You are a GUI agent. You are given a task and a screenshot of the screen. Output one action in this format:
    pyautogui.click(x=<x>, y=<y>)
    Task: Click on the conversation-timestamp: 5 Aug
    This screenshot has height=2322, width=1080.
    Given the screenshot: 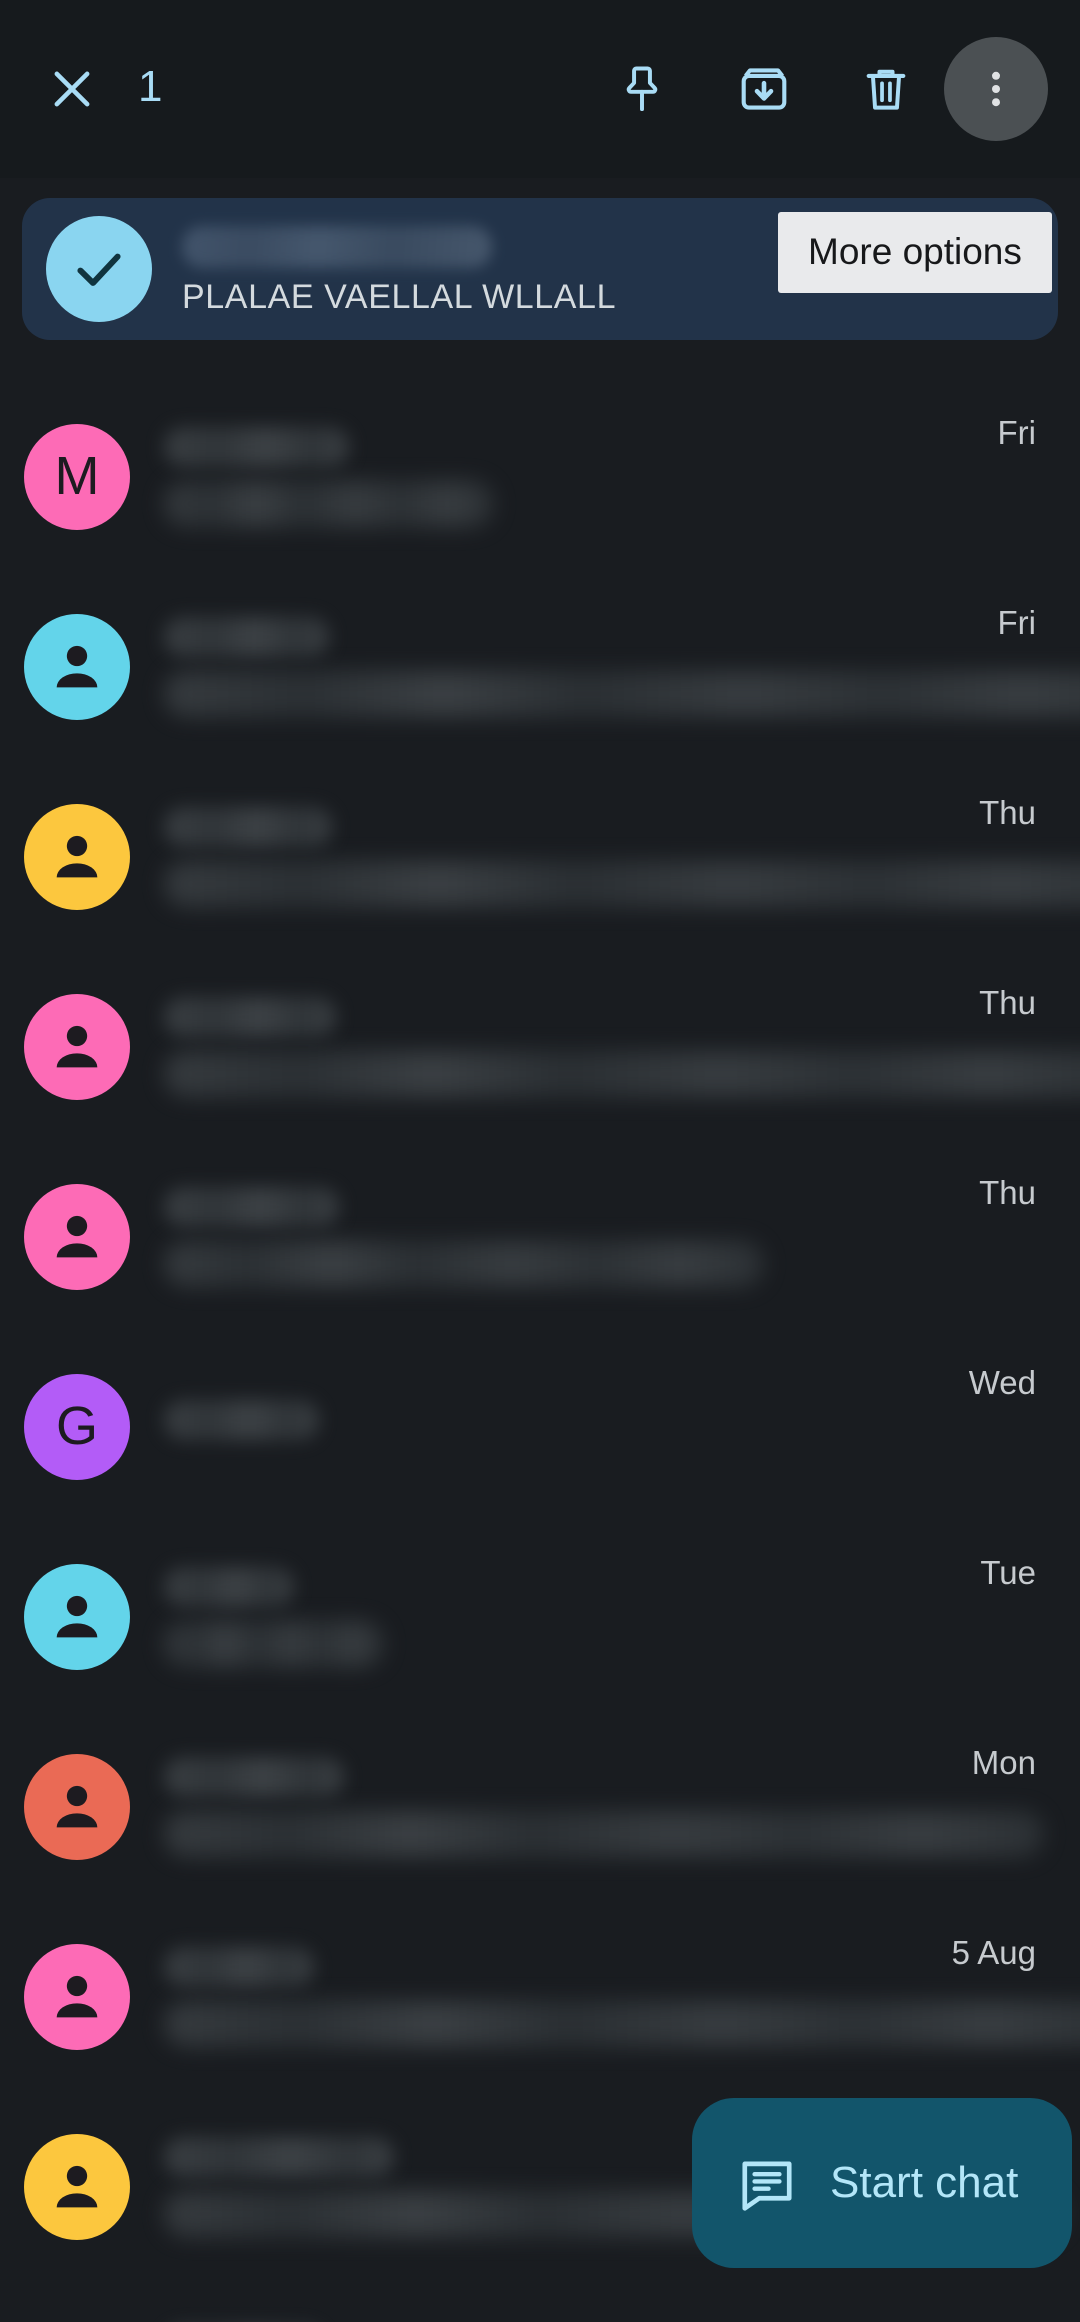 What is the action you would take?
    pyautogui.click(x=993, y=1952)
    